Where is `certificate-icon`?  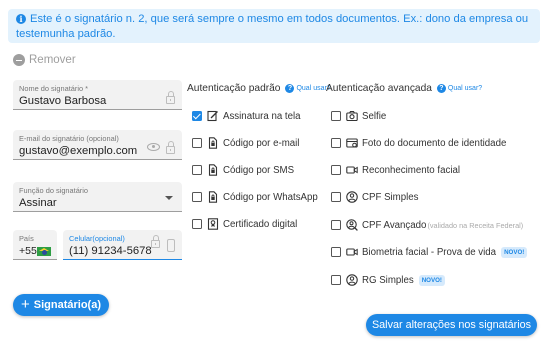 certificate-icon is located at coordinates (213, 224).